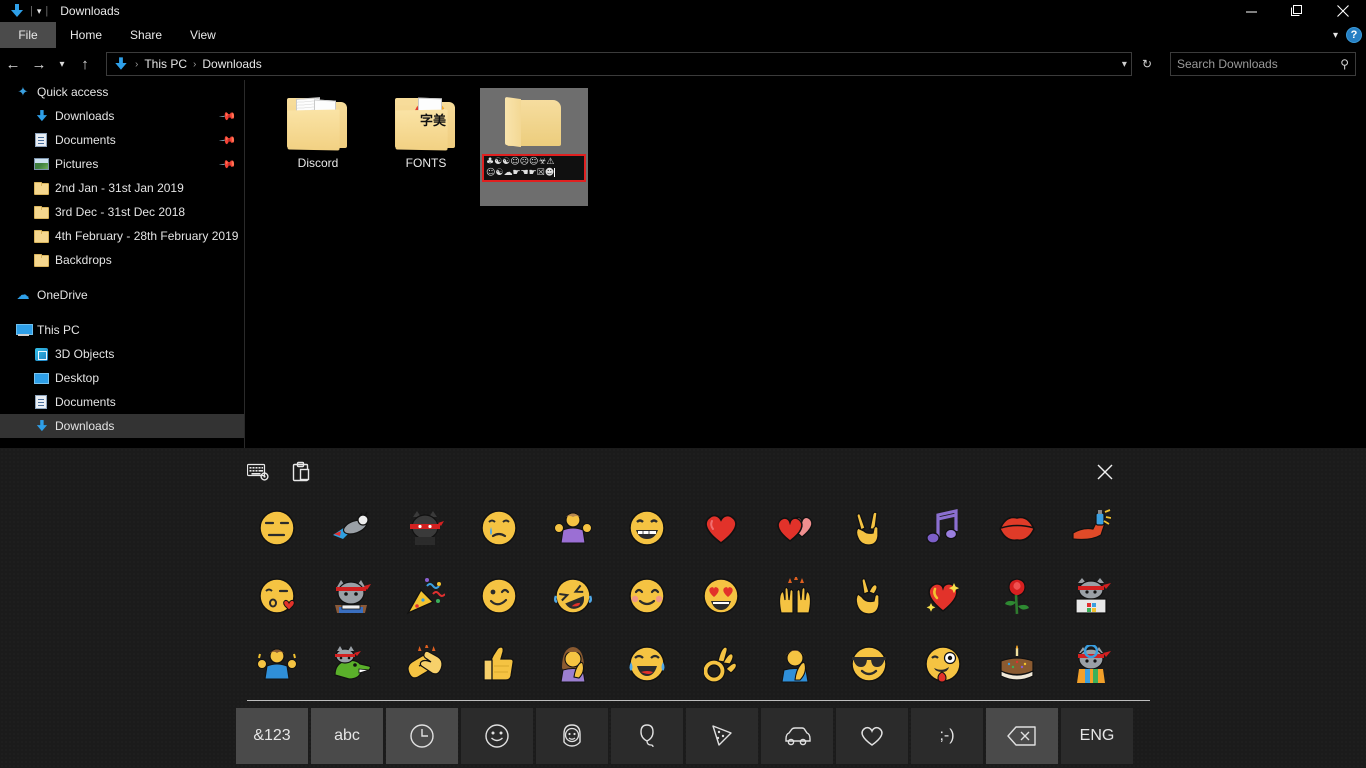 The image size is (1366, 768). Describe the element at coordinates (573, 528) in the screenshot. I see `person-shrugging-emoji` at that location.